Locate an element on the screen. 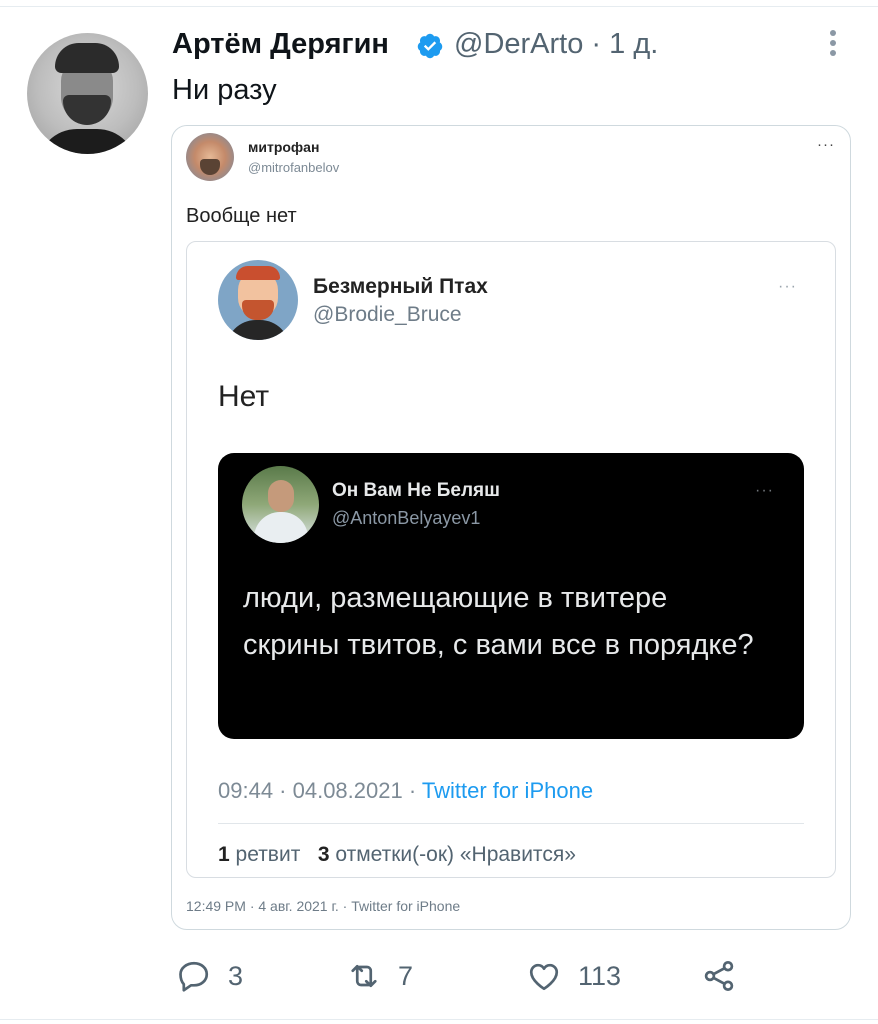  quote2-source: Twitter for iPhone is located at coordinates (507, 790).